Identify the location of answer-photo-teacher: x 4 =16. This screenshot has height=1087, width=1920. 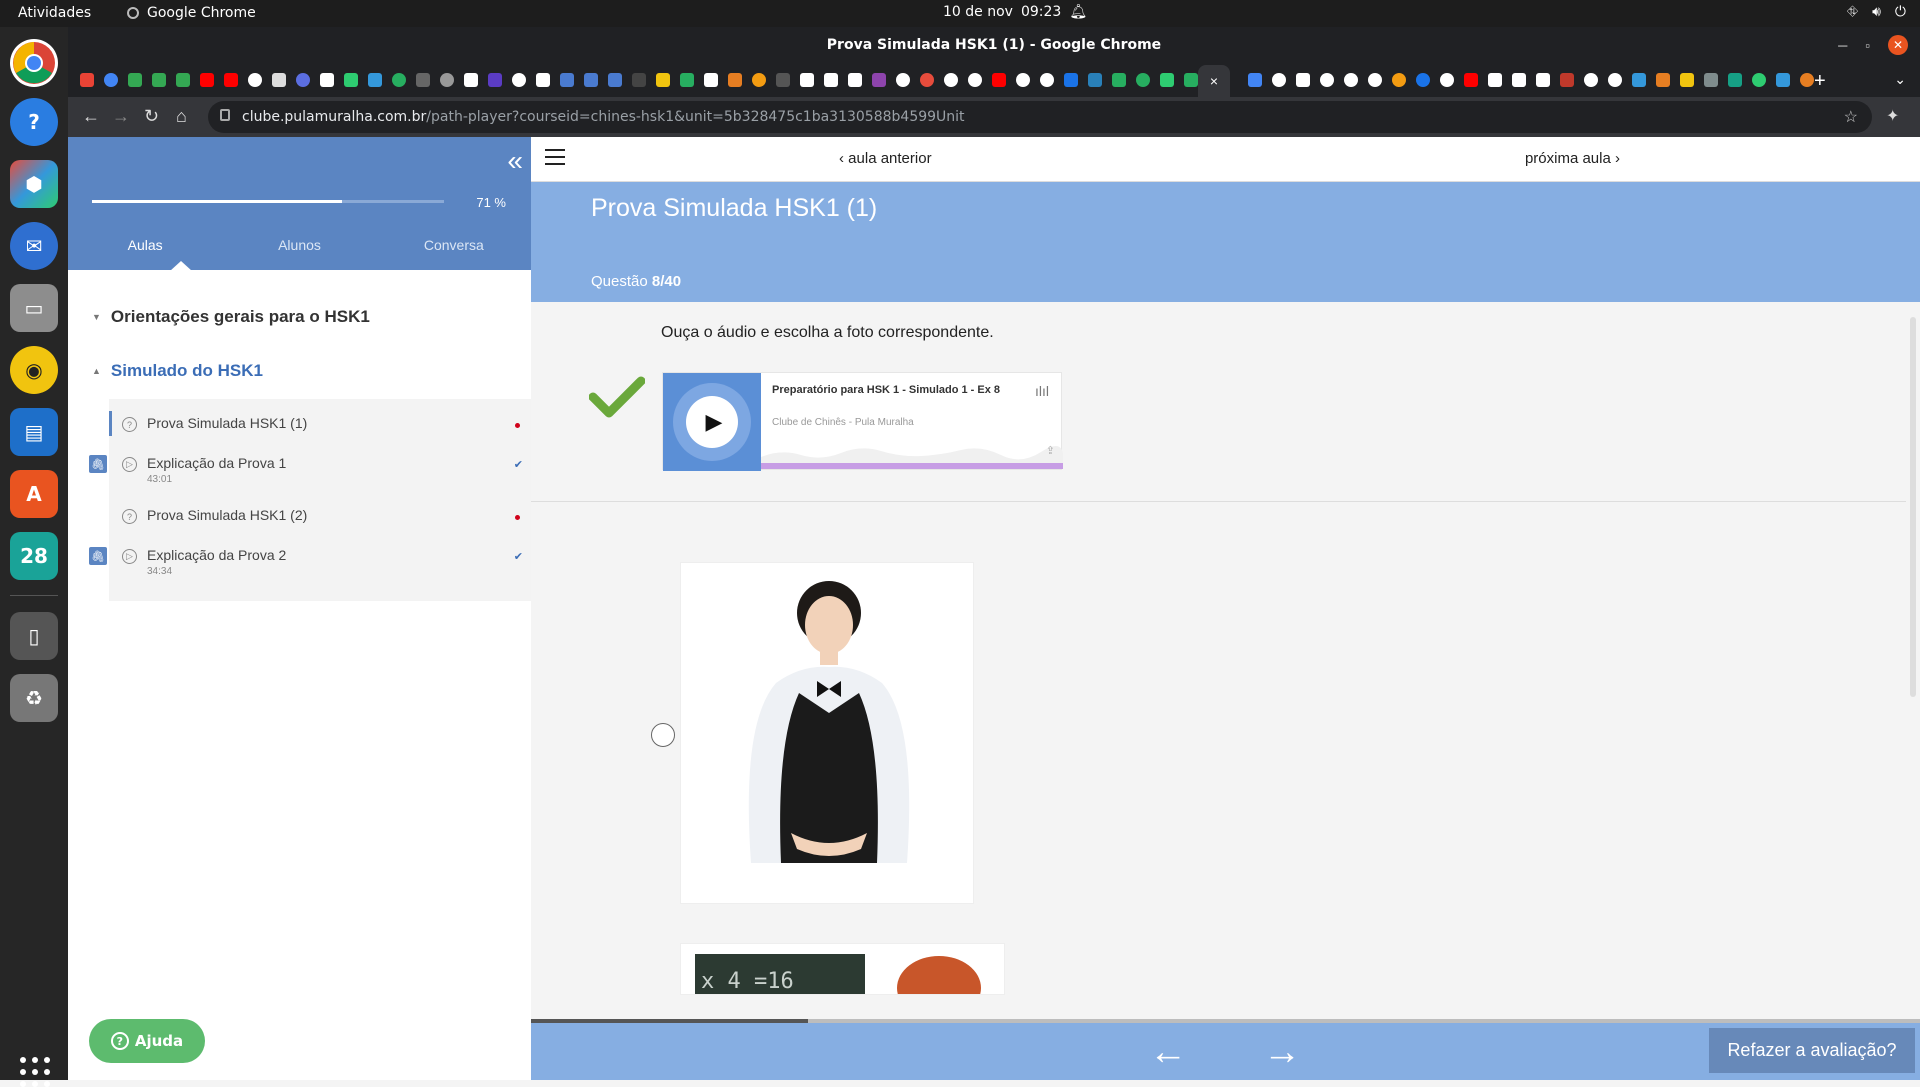
(842, 969).